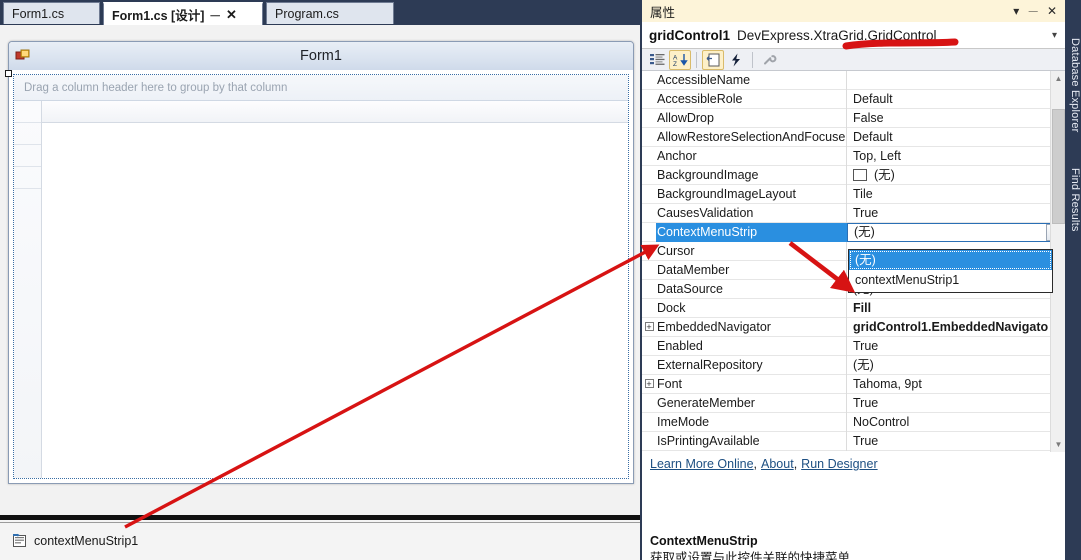 The height and width of the screenshot is (560, 1081). What do you see at coordinates (751, 251) in the screenshot?
I see `property-name: Cursor` at bounding box center [751, 251].